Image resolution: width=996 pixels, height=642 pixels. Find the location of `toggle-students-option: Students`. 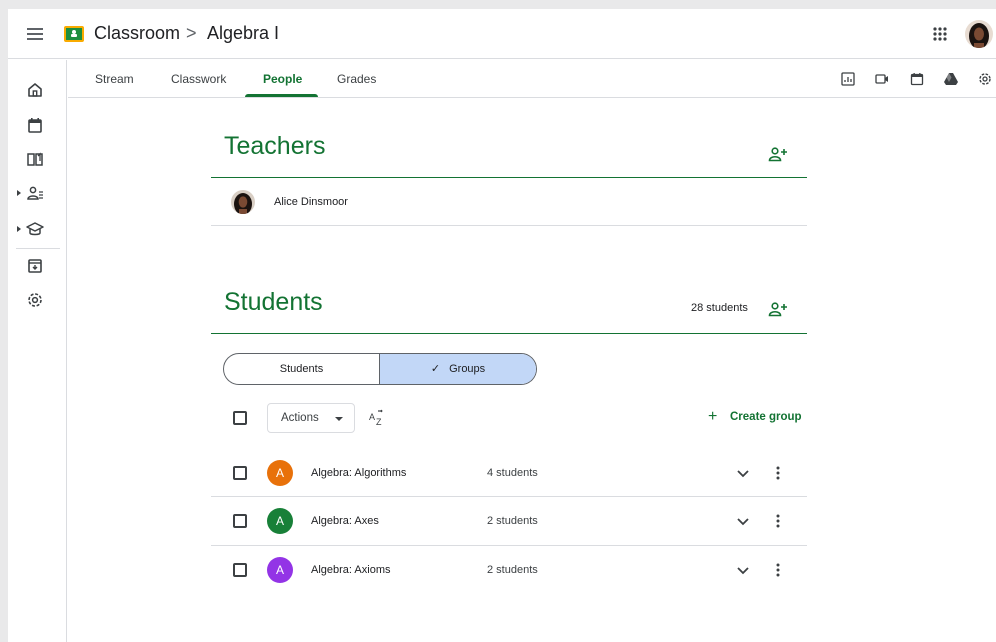

toggle-students-option: Students is located at coordinates (302, 369).